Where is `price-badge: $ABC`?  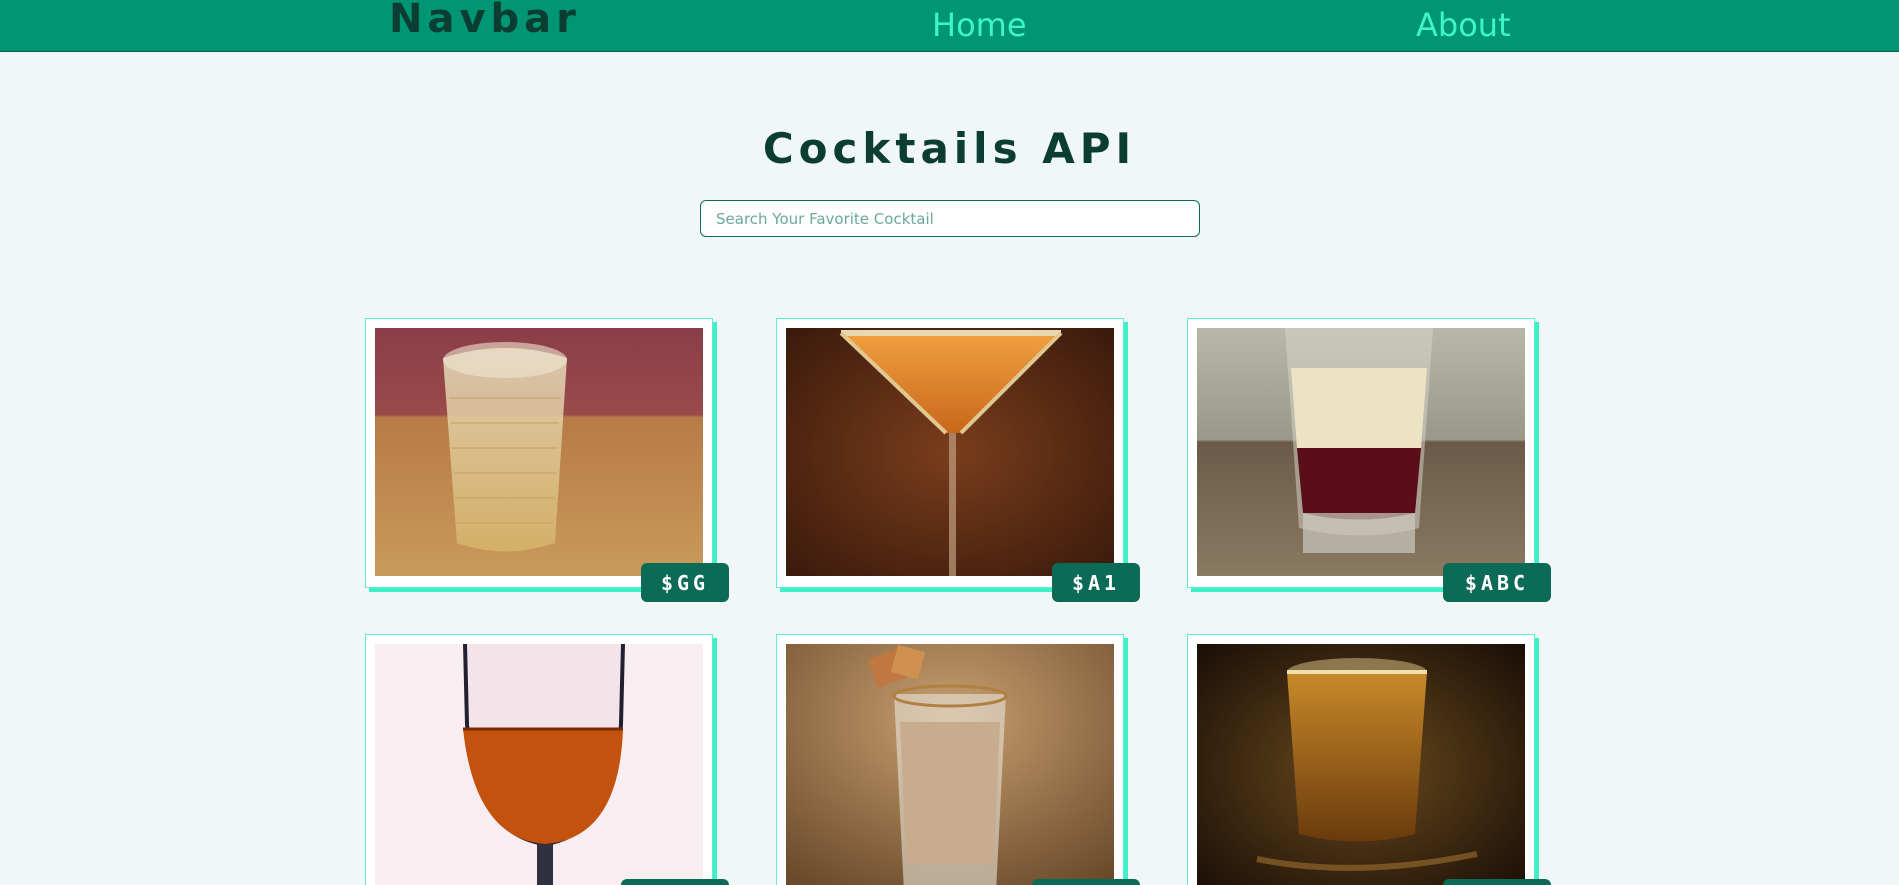
price-badge: $ABC is located at coordinates (1497, 582).